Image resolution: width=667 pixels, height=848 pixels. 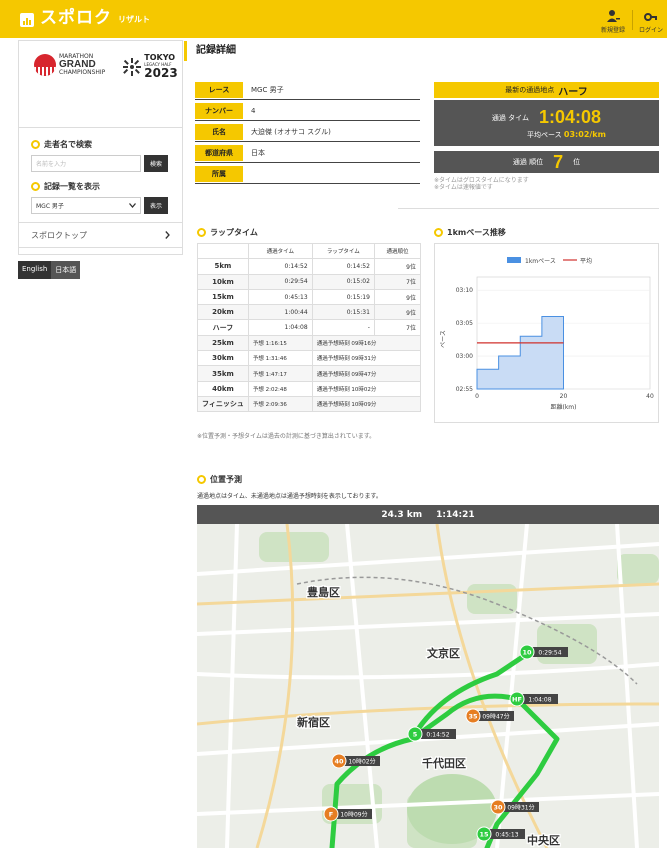 I want to click on lap-pass: 0:29:54, so click(x=280, y=281).